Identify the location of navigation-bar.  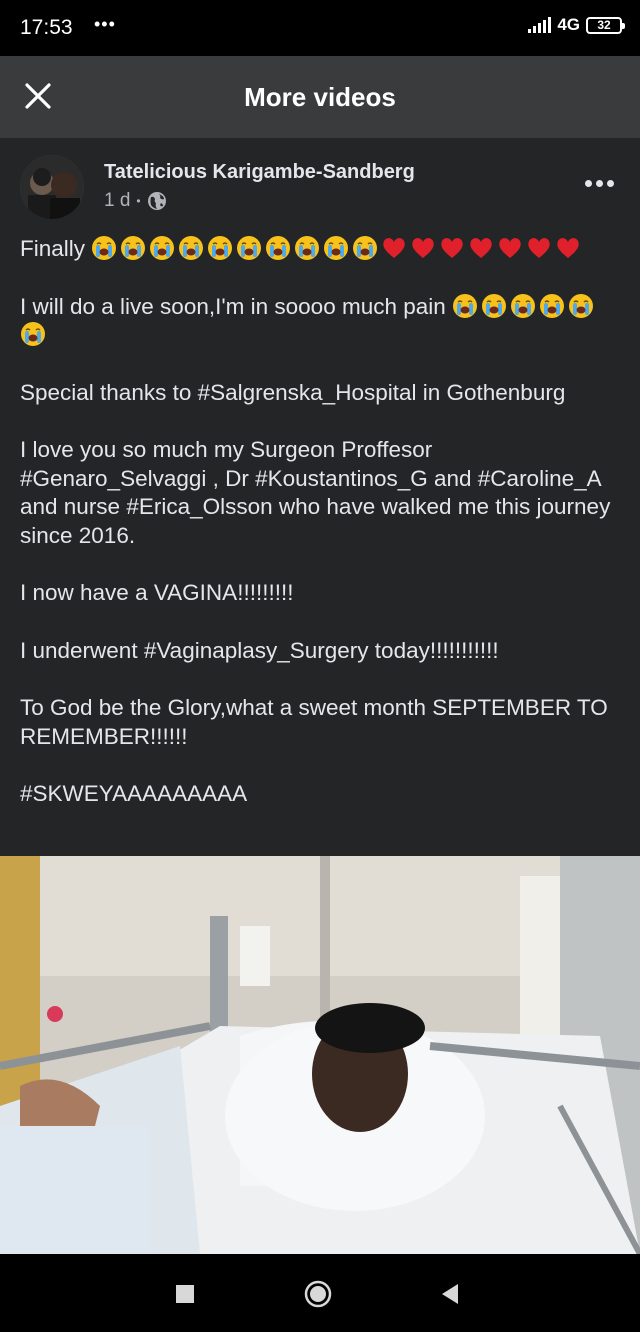
(320, 1293).